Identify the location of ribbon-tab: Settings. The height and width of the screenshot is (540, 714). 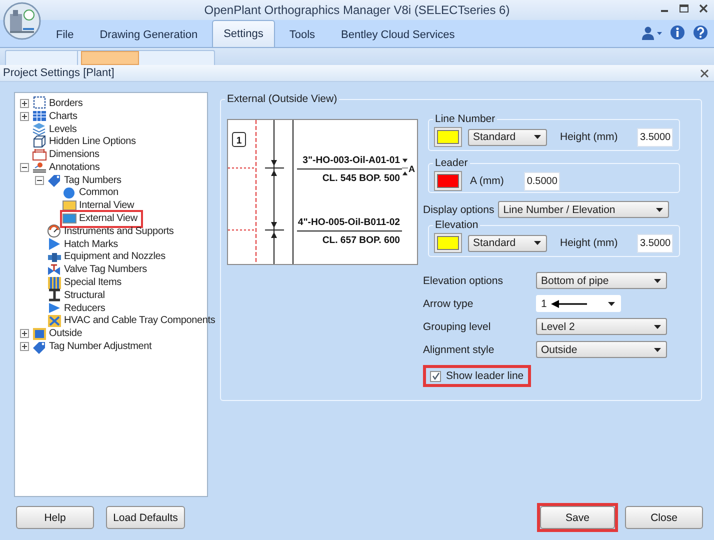
(244, 33).